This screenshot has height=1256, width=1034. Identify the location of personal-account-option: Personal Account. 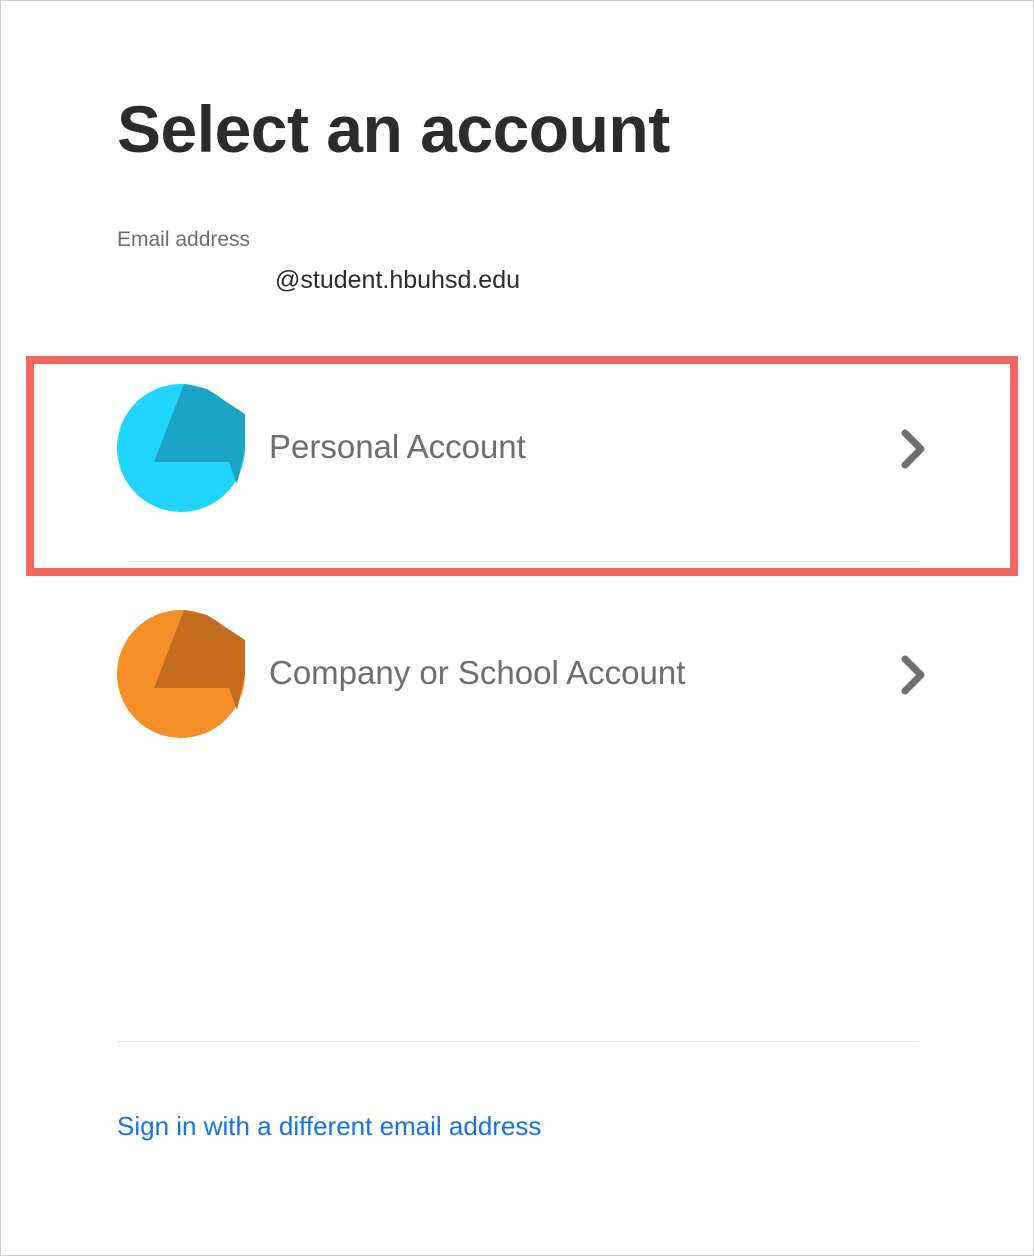
(523, 449).